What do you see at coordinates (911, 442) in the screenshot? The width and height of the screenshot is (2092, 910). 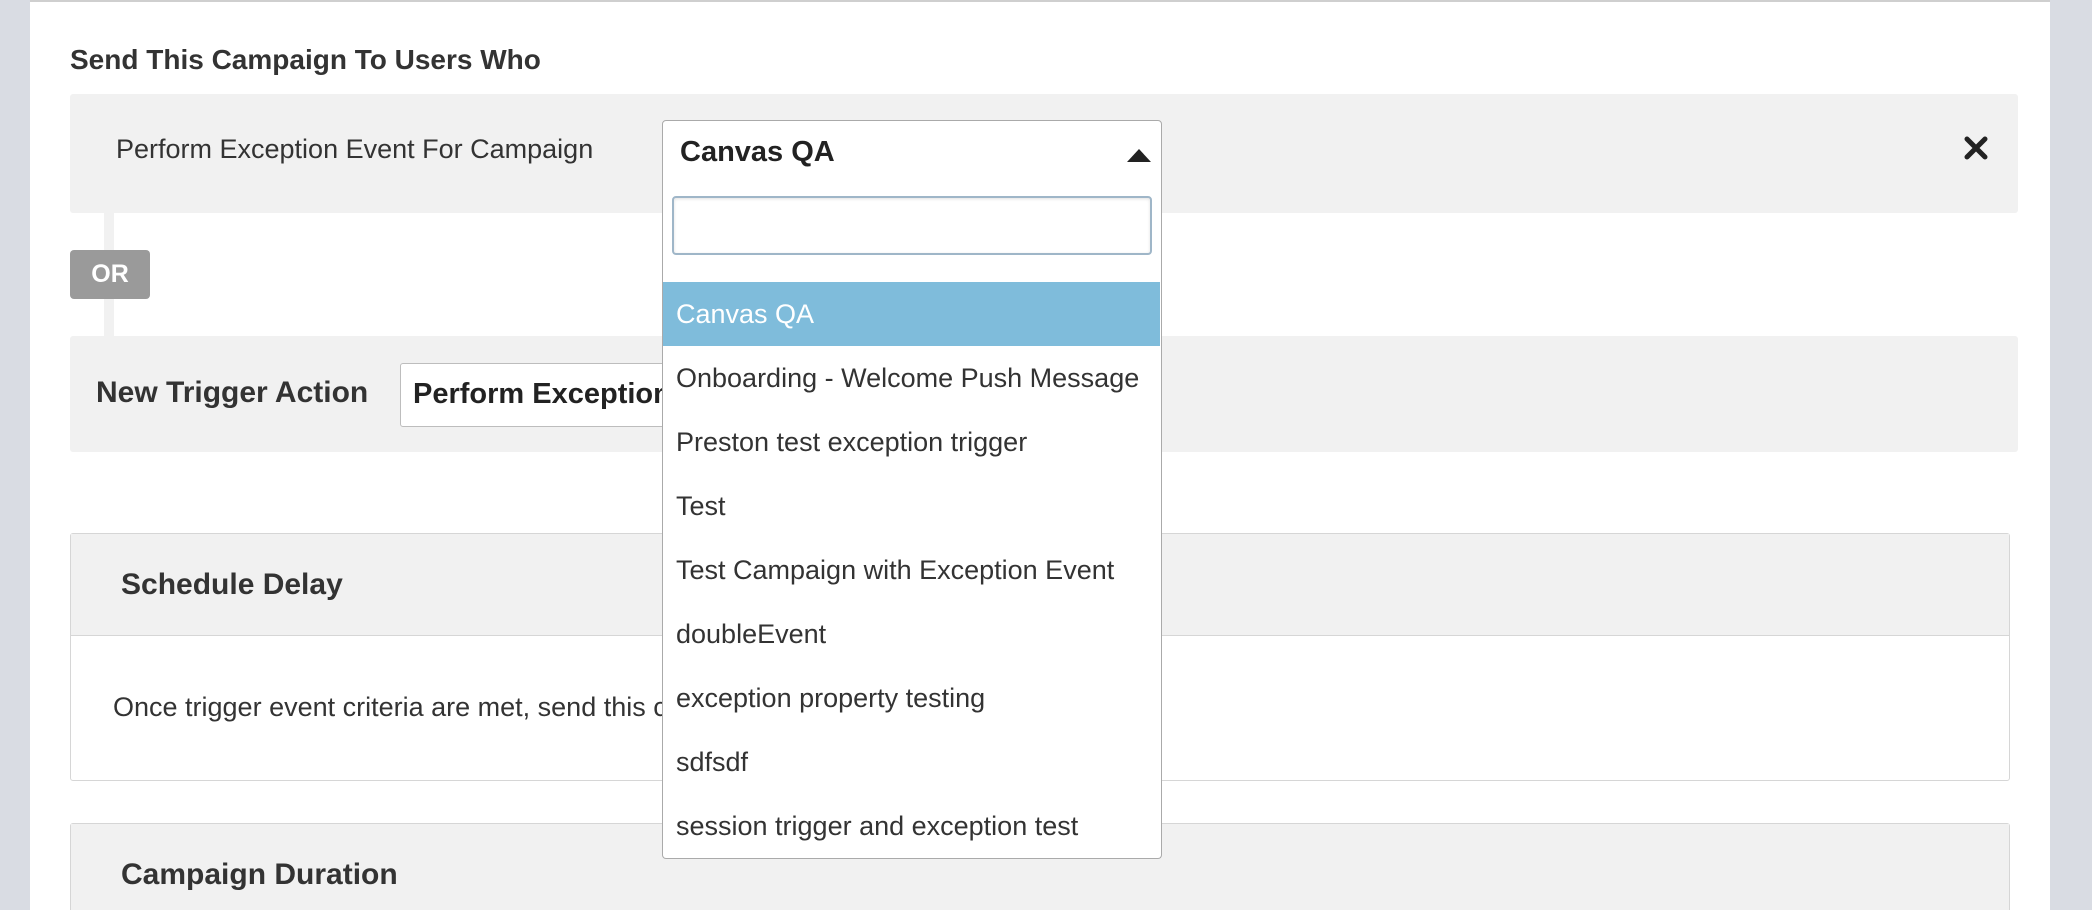 I see `campaign-option: Preston test exception trigger` at bounding box center [911, 442].